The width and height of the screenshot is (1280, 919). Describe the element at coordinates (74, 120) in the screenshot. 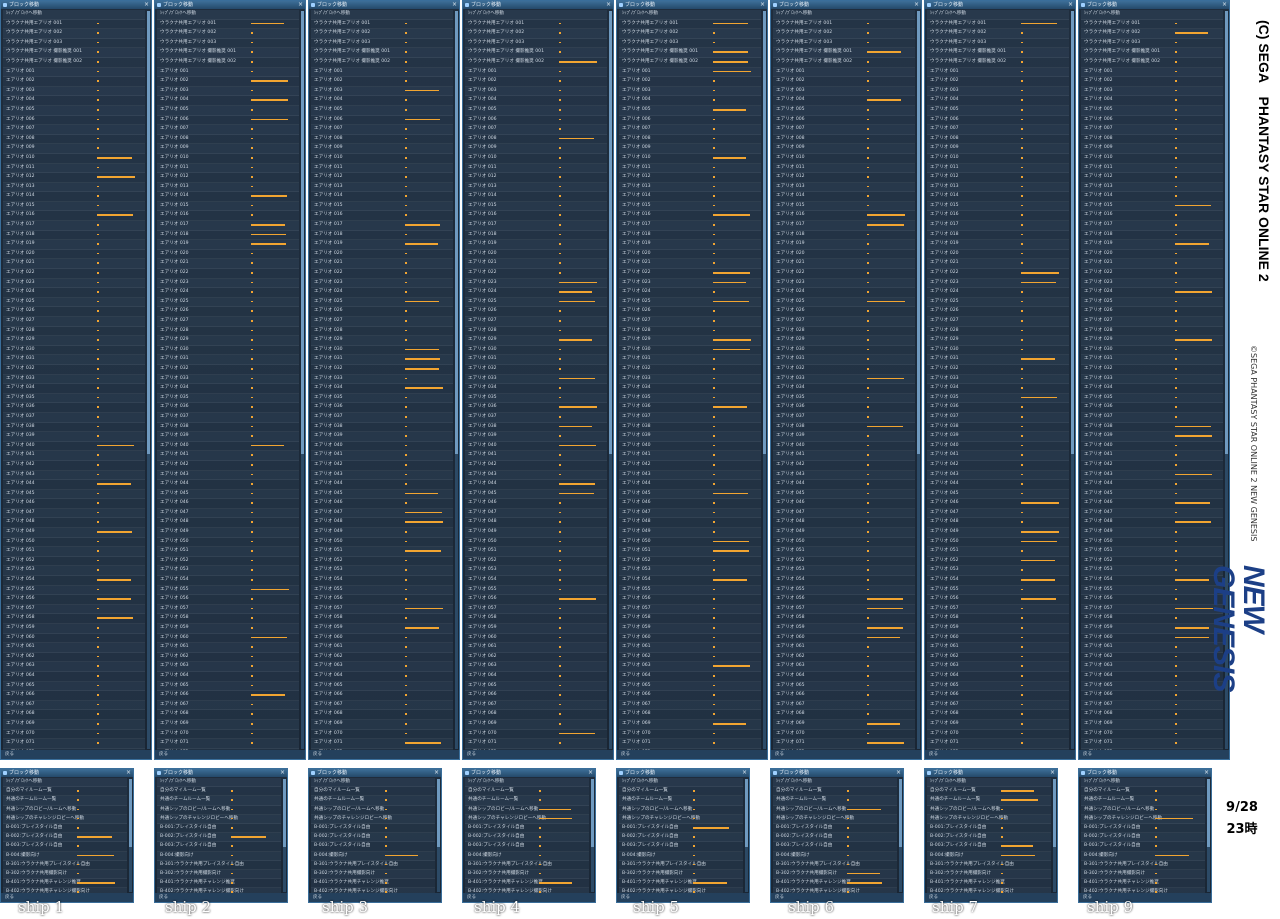

I see `block-list-item: エアリオ 006` at that location.